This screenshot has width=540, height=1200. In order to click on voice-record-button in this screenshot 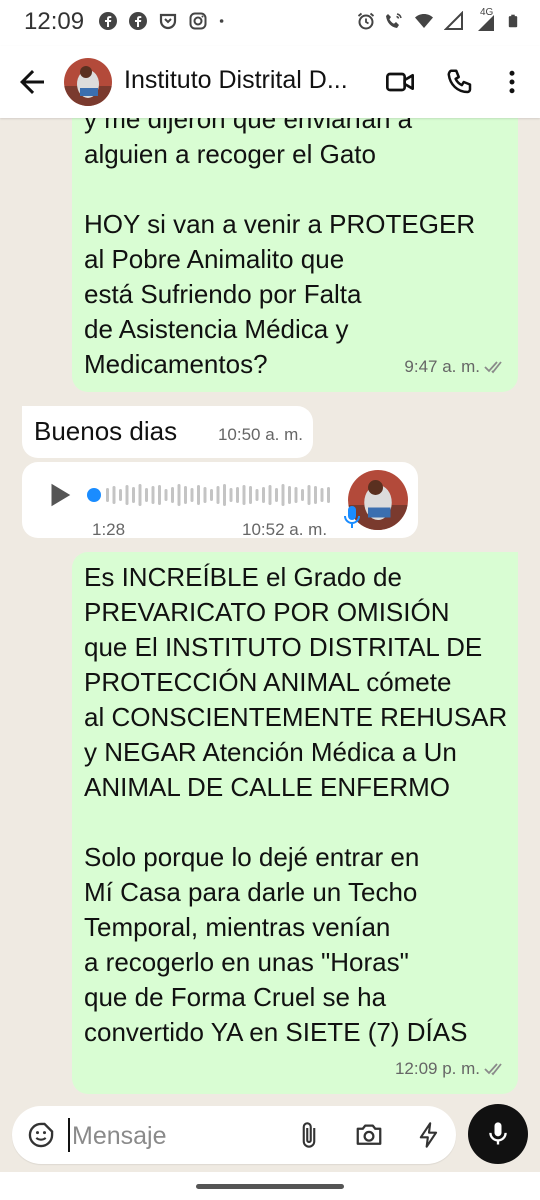, I will do `click(498, 1134)`.